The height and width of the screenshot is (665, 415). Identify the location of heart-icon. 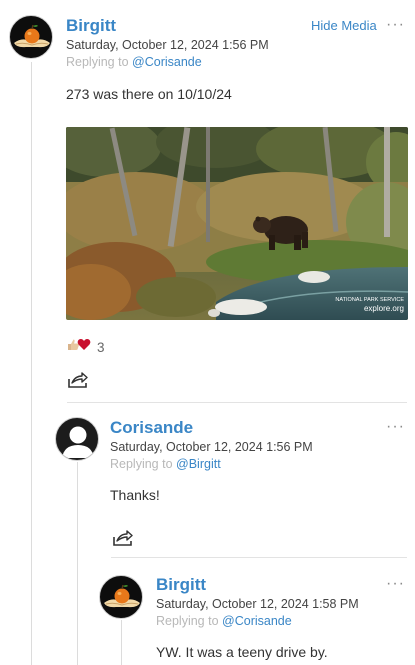
(84, 347).